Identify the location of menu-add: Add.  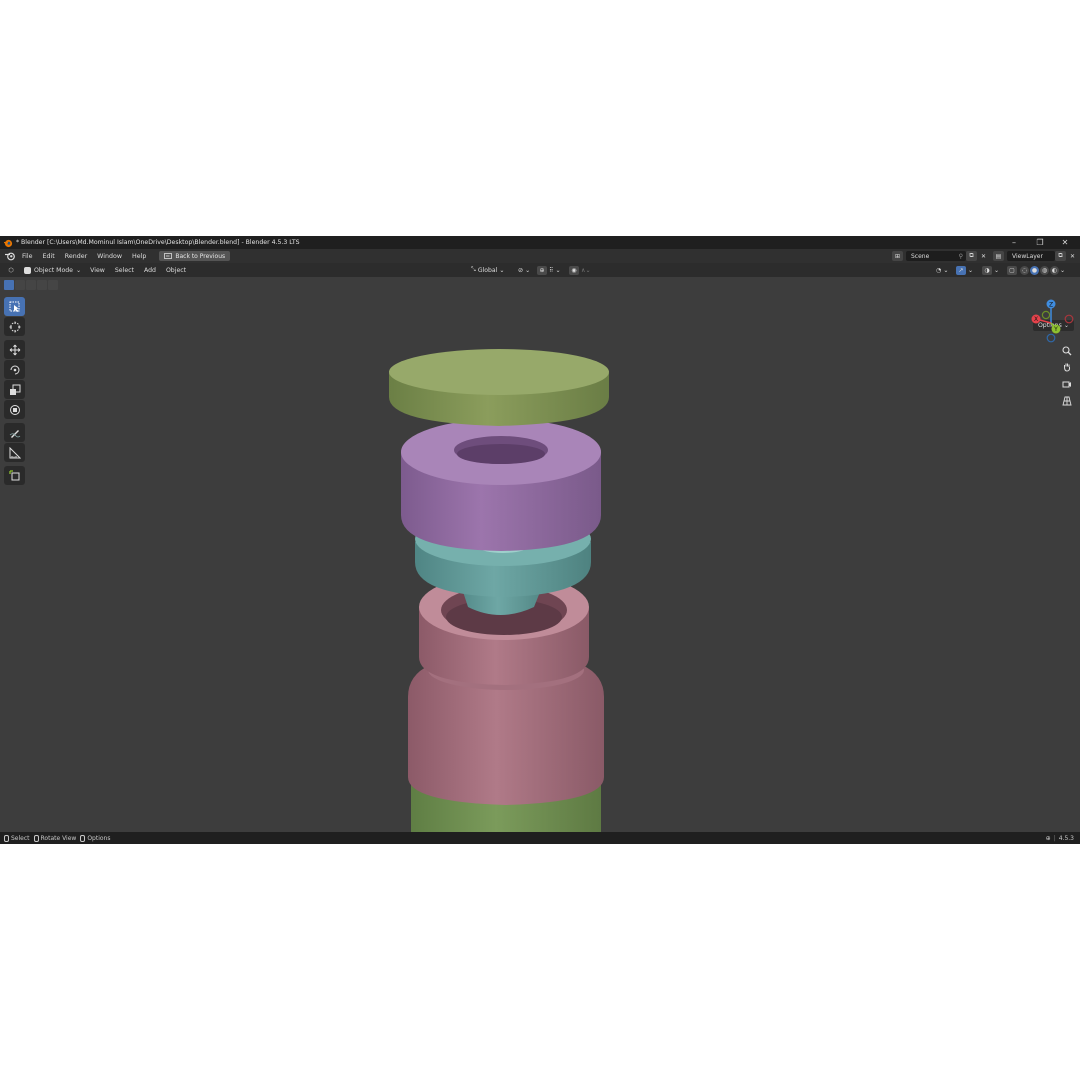
(150, 270).